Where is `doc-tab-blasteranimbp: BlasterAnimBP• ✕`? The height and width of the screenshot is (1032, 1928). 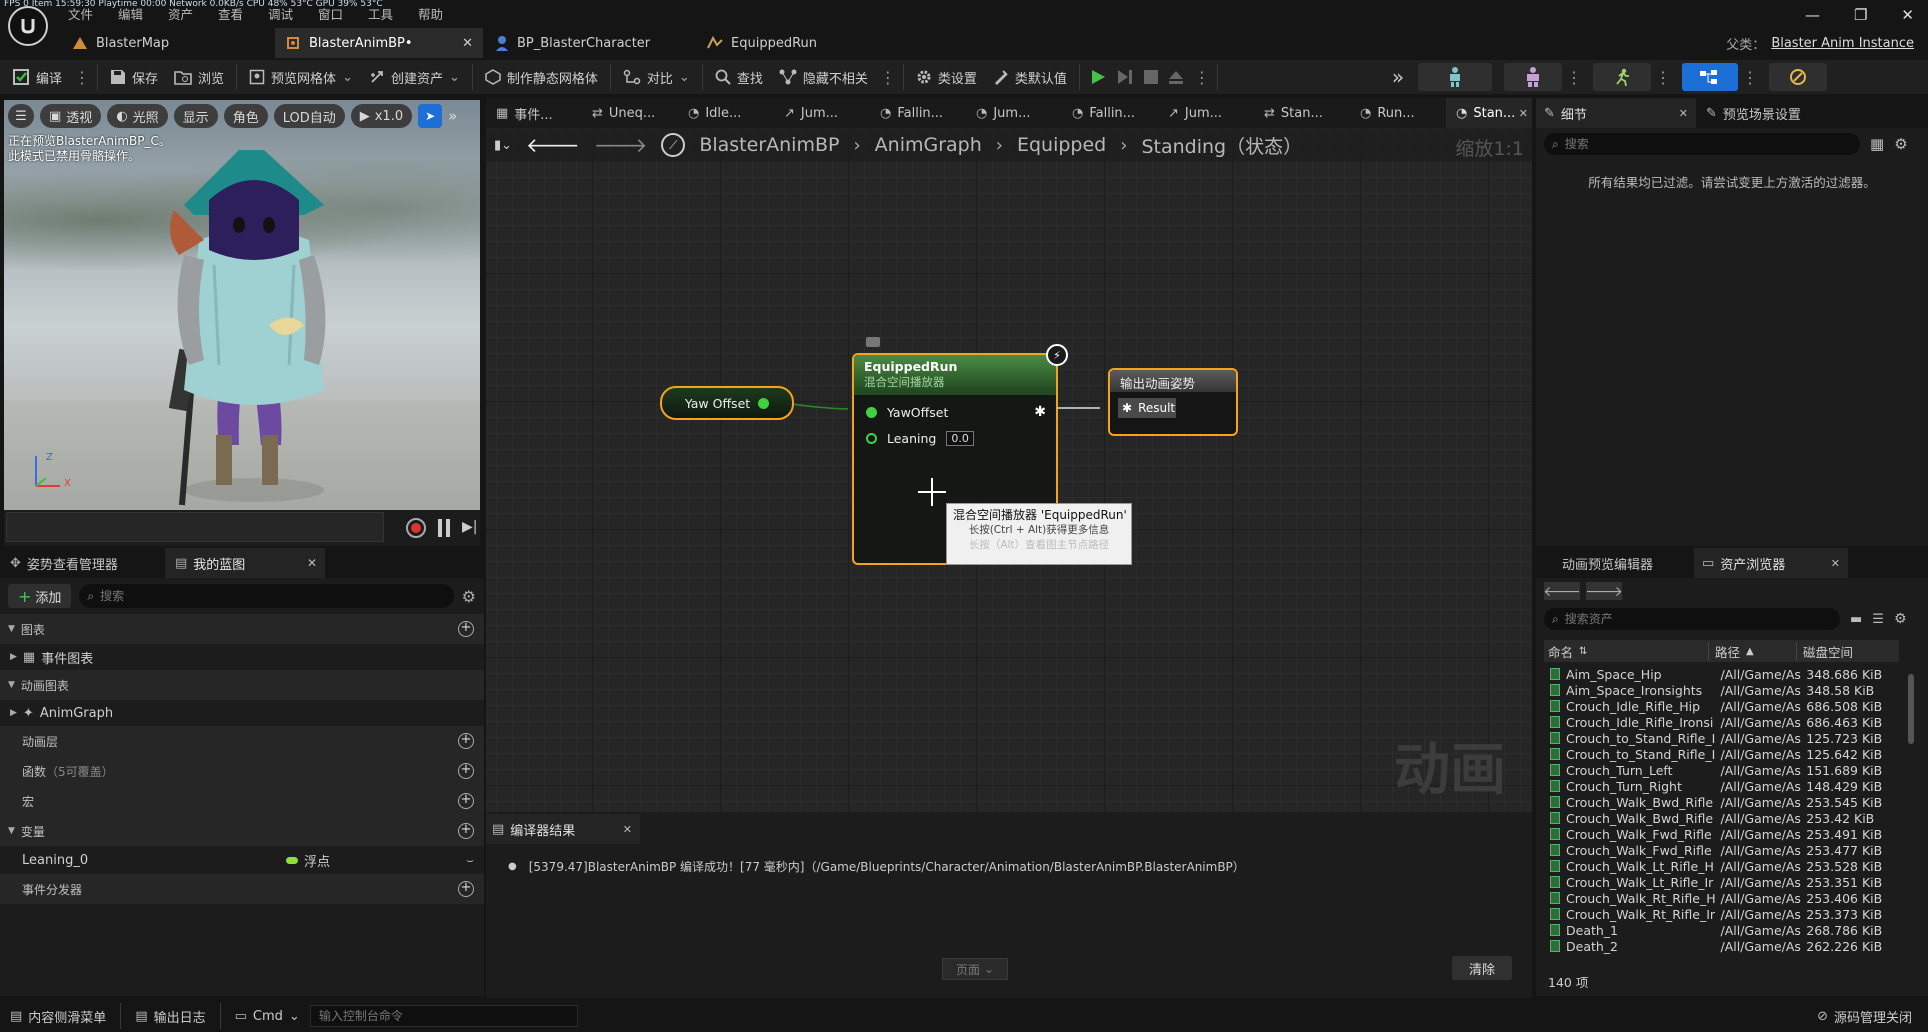
doc-tab-blasteranimbp: BlasterAnimBP• ✕ is located at coordinates (379, 43).